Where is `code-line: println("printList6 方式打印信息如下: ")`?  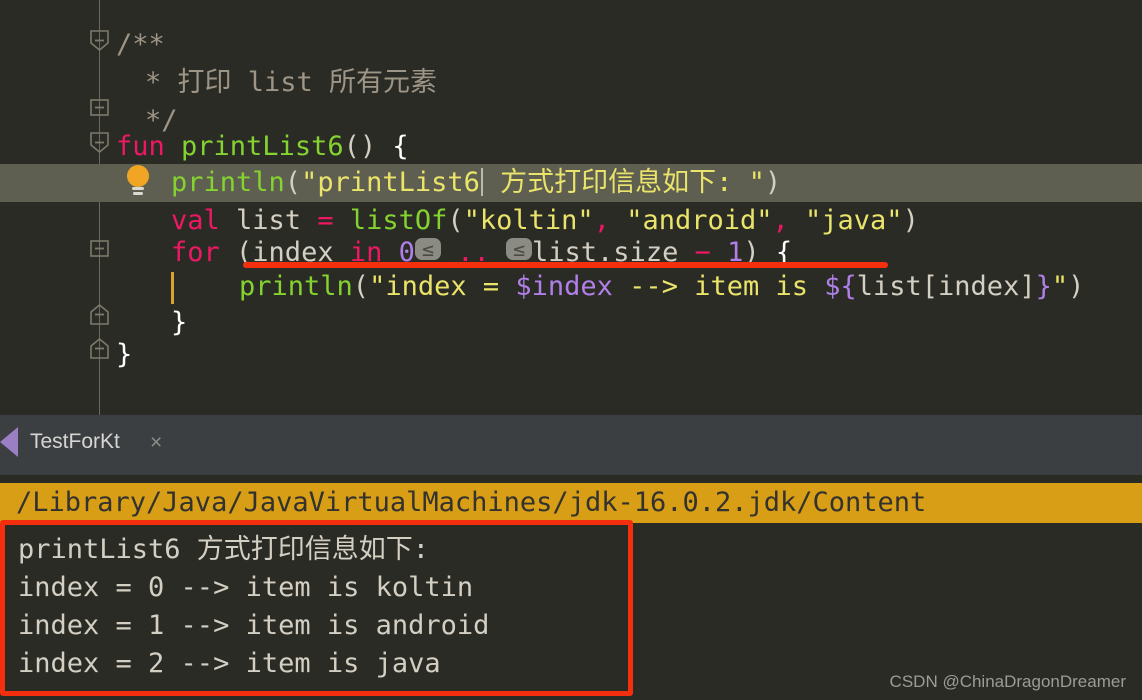
code-line: println("printList6 方式打印信息如下: ") is located at coordinates (571, 183).